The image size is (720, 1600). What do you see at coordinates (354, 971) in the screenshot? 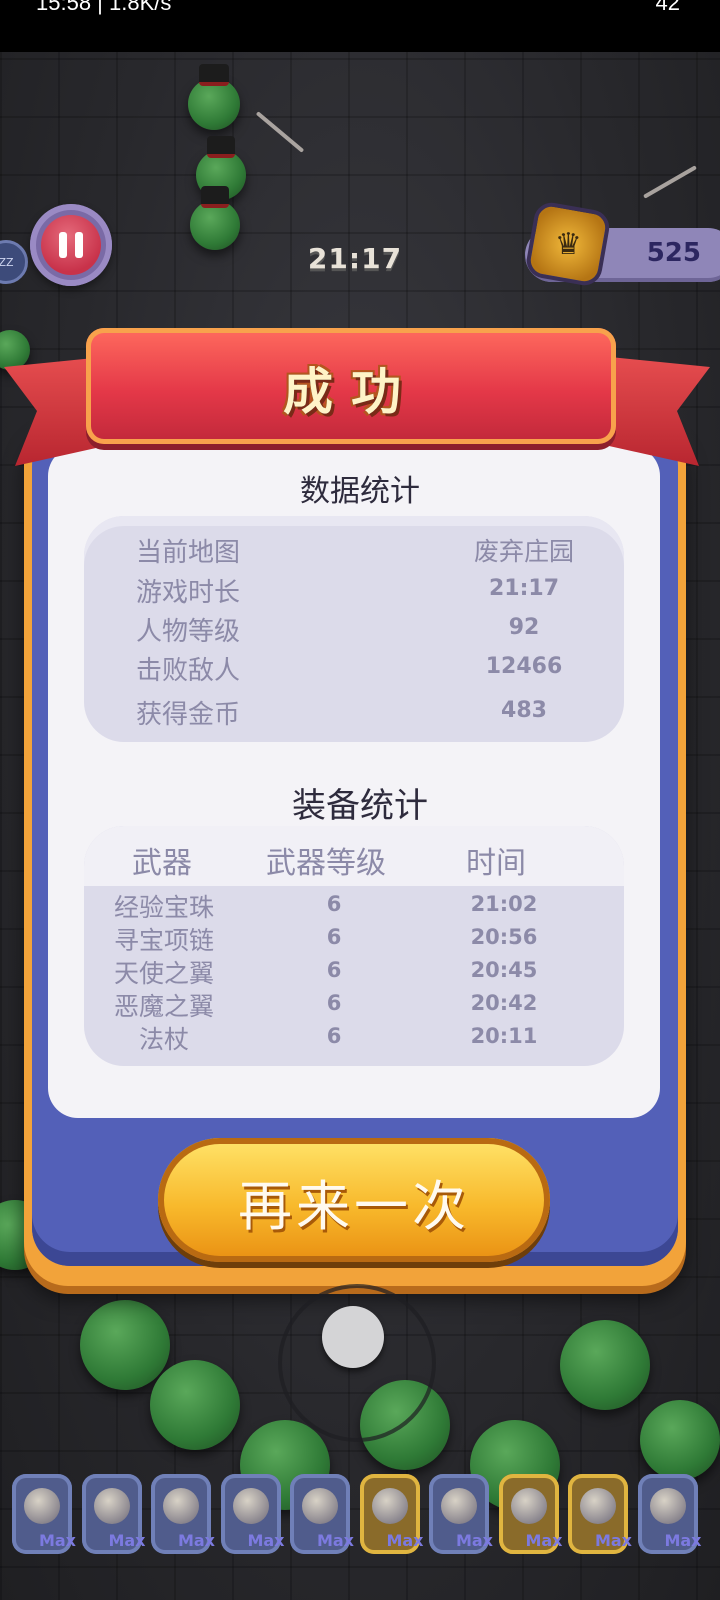
I see `equipment-row: 天使之翼 6 20:45` at bounding box center [354, 971].